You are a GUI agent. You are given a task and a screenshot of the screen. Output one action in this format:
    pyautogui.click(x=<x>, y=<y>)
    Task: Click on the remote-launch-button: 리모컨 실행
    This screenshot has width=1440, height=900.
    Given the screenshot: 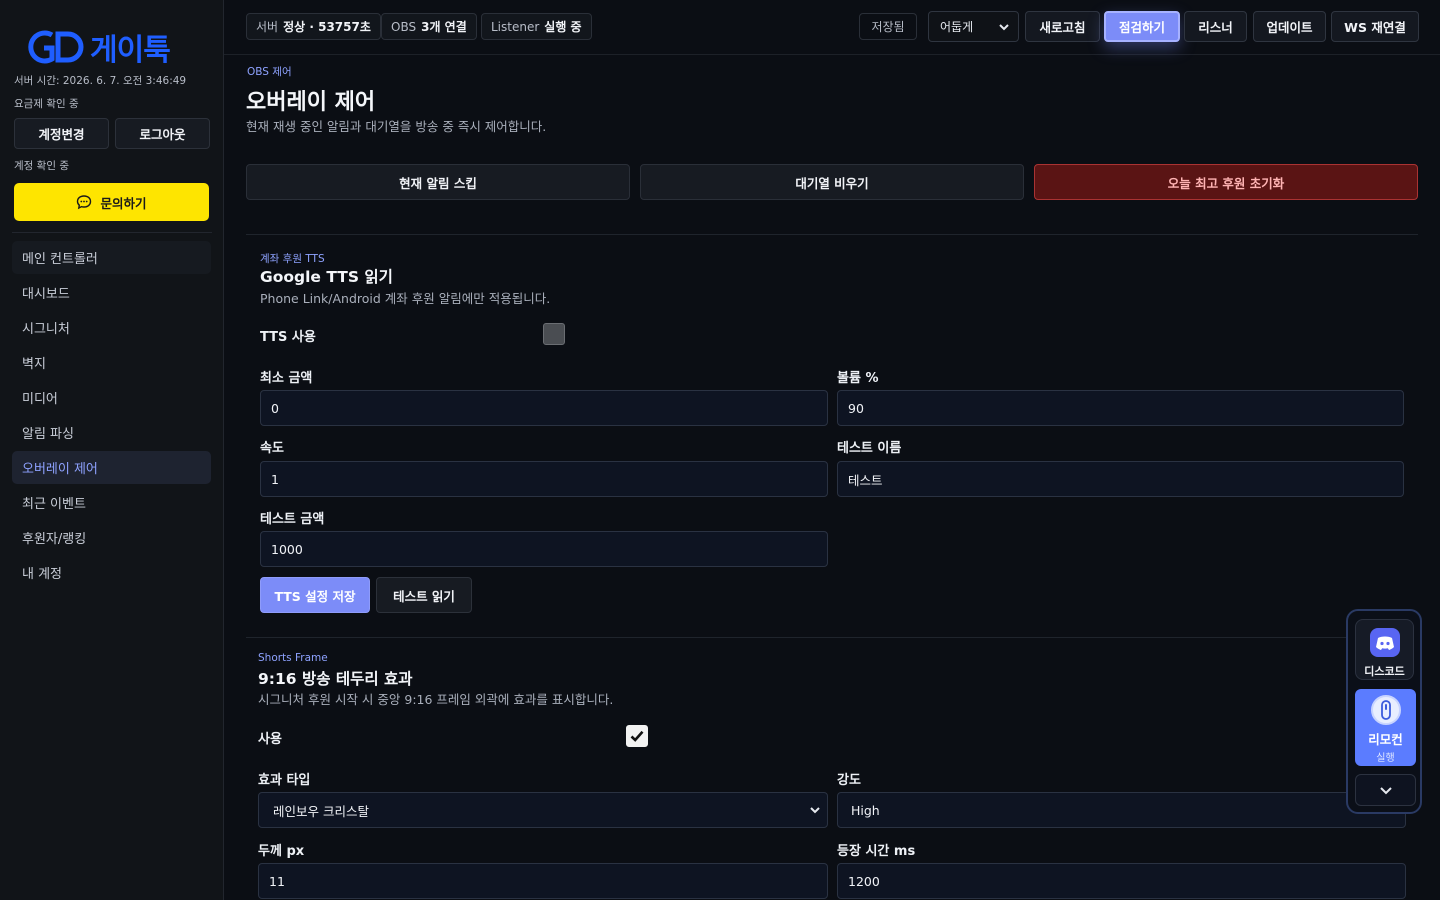 What is the action you would take?
    pyautogui.click(x=1385, y=727)
    